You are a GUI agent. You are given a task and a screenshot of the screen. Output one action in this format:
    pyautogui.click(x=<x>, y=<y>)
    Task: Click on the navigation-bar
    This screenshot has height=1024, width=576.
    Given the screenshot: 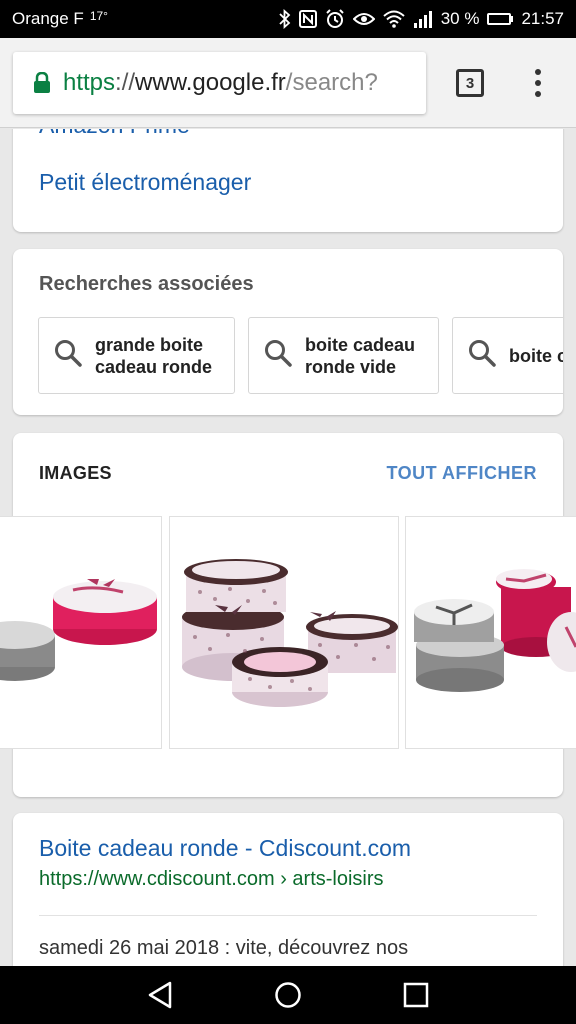 What is the action you would take?
    pyautogui.click(x=288, y=995)
    